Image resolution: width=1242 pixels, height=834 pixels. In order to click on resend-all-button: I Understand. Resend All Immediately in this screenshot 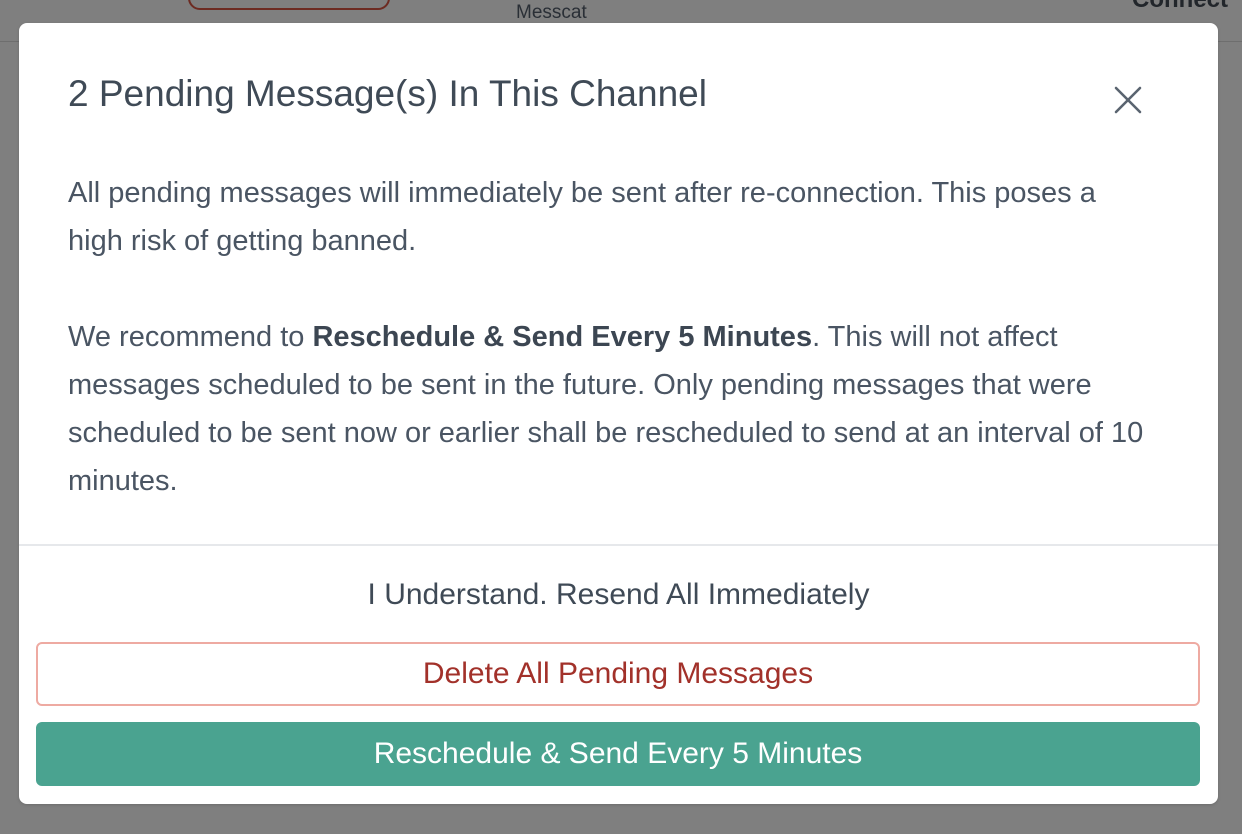, I will do `click(618, 595)`.